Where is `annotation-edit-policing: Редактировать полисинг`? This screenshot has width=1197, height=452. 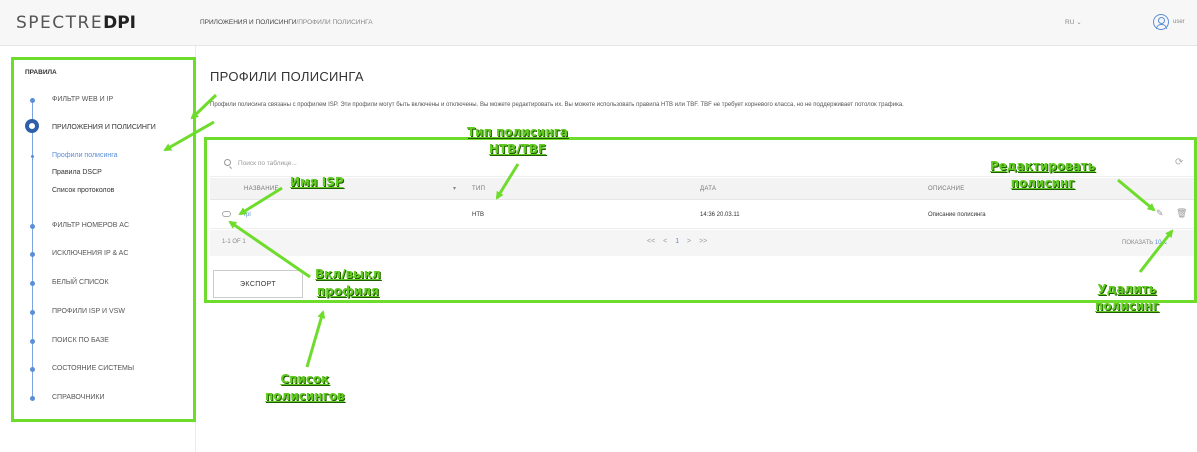
annotation-edit-policing: Редактировать полисинг is located at coordinates (1043, 174).